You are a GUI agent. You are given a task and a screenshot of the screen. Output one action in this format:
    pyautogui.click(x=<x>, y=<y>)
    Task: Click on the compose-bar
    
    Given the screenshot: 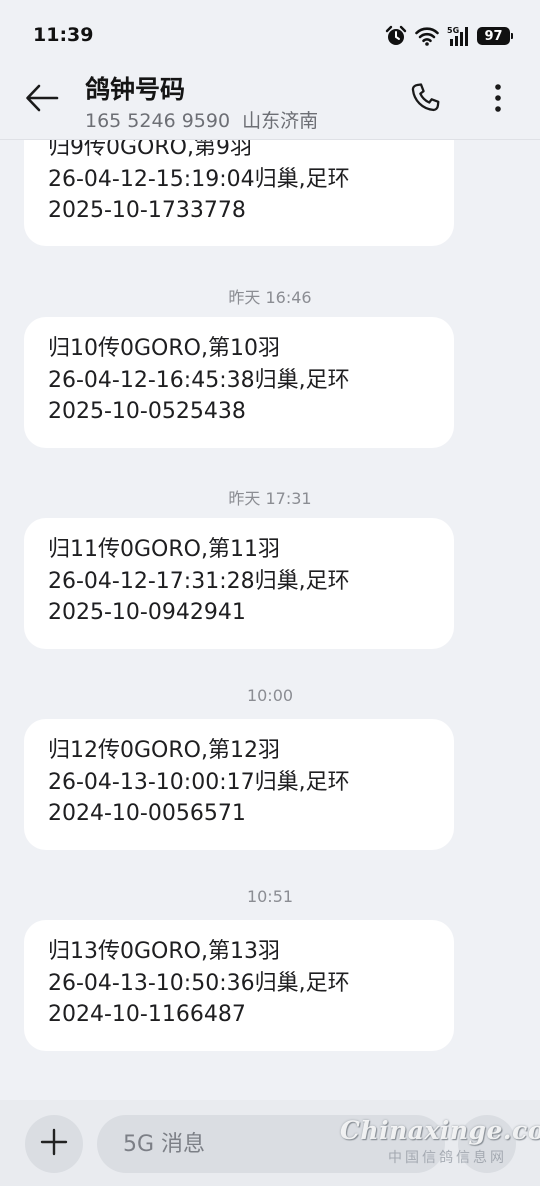 What is the action you would take?
    pyautogui.click(x=270, y=1143)
    